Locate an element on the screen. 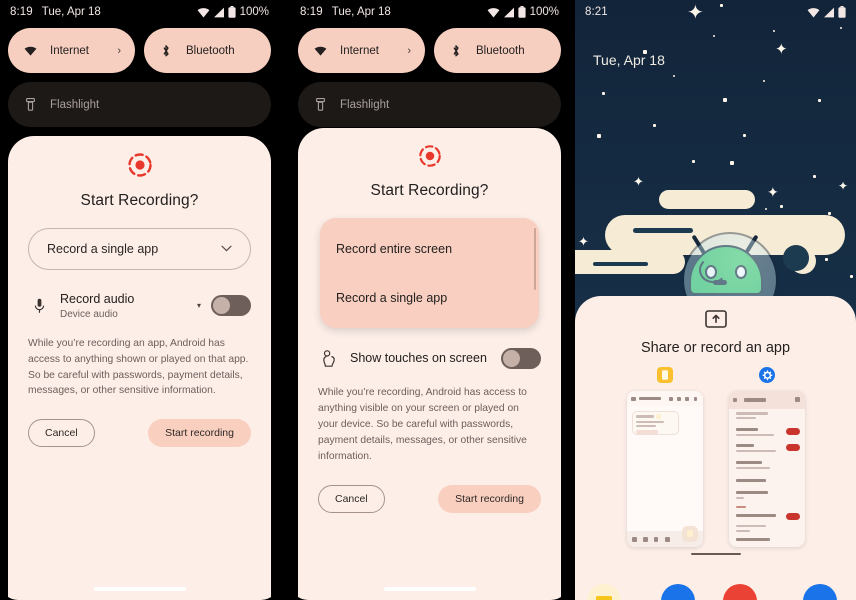 The width and height of the screenshot is (856, 600). app-thumbnail-notes is located at coordinates (664, 456).